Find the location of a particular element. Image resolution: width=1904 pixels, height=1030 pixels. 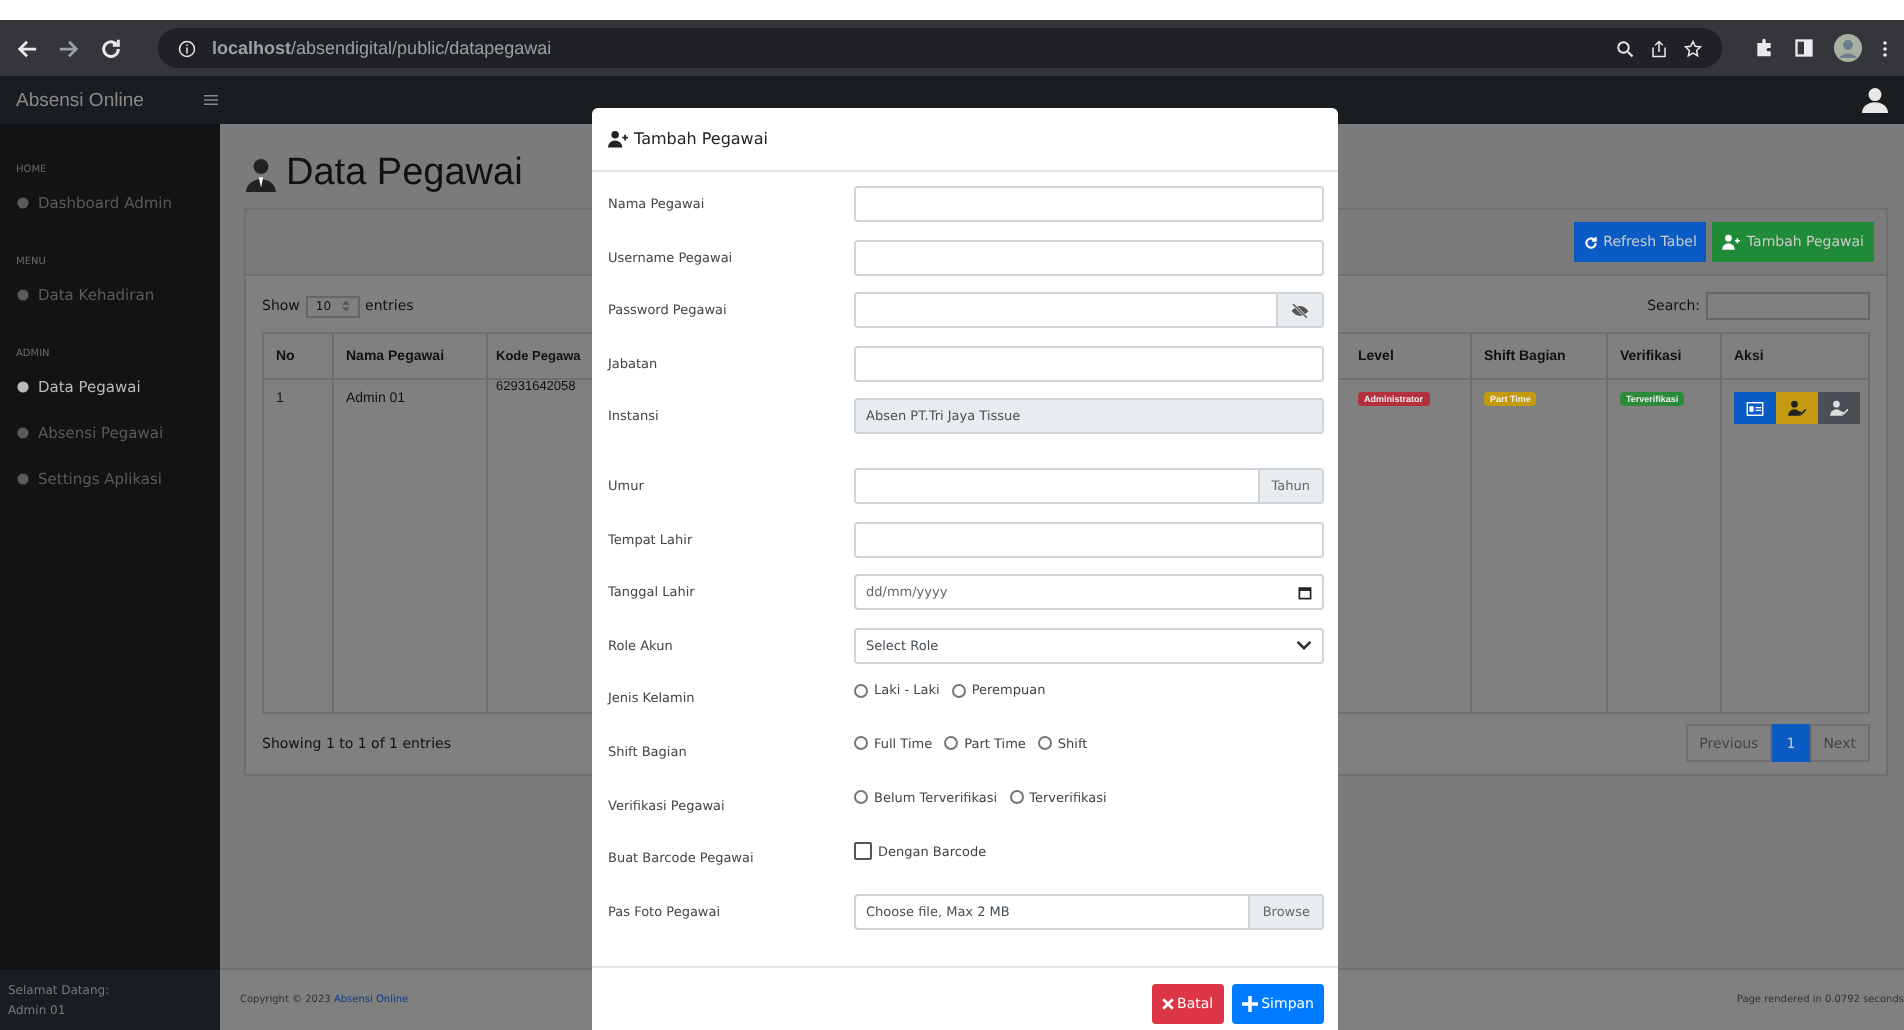

puzzle-icon is located at coordinates (1764, 48).